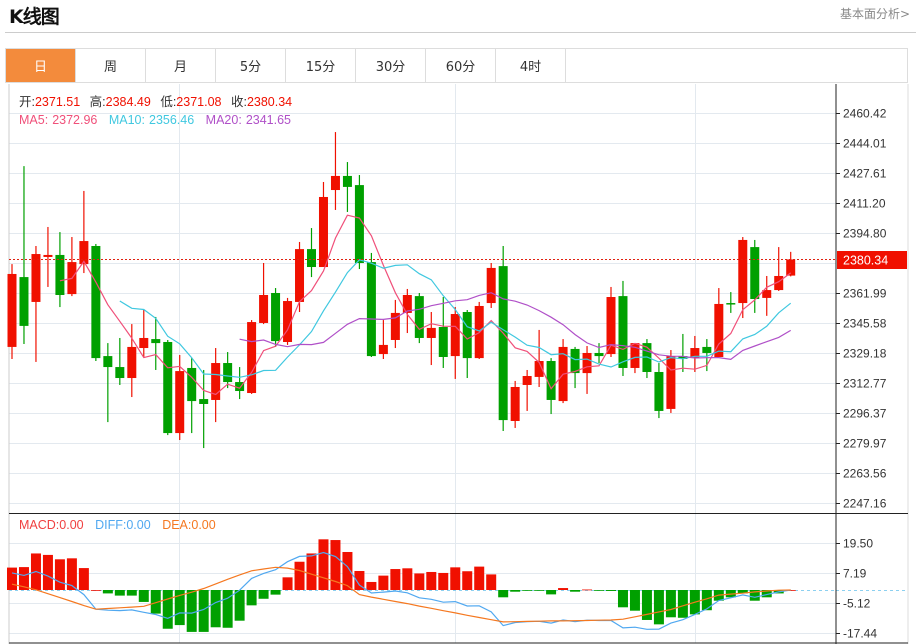 The image size is (916, 644). I want to click on ma5-value: 2372.96, so click(74, 120).